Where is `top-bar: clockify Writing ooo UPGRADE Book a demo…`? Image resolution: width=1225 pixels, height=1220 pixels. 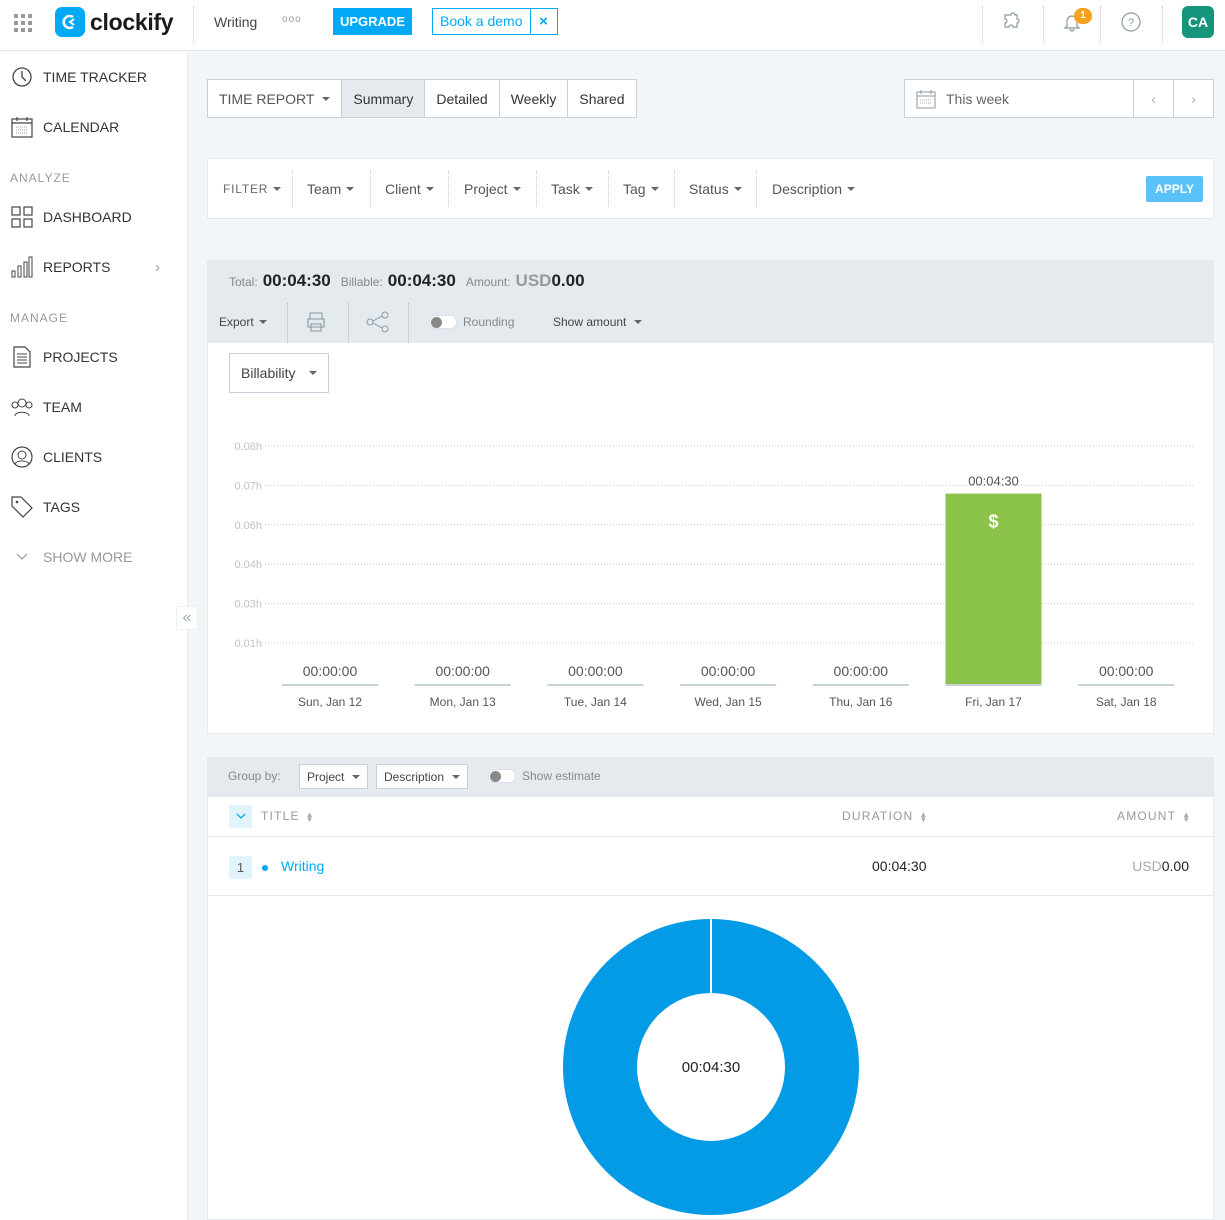 top-bar: clockify Writing ooo UPGRADE Book a demo… is located at coordinates (612, 25).